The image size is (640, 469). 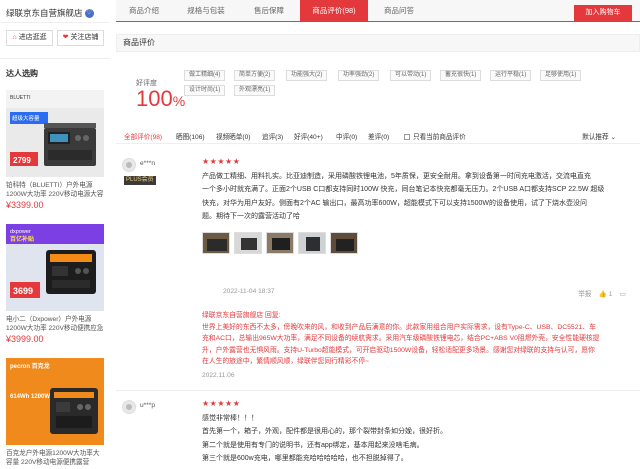 What do you see at coordinates (161, 98) in the screenshot?
I see `rating-value: 100%` at bounding box center [161, 98].